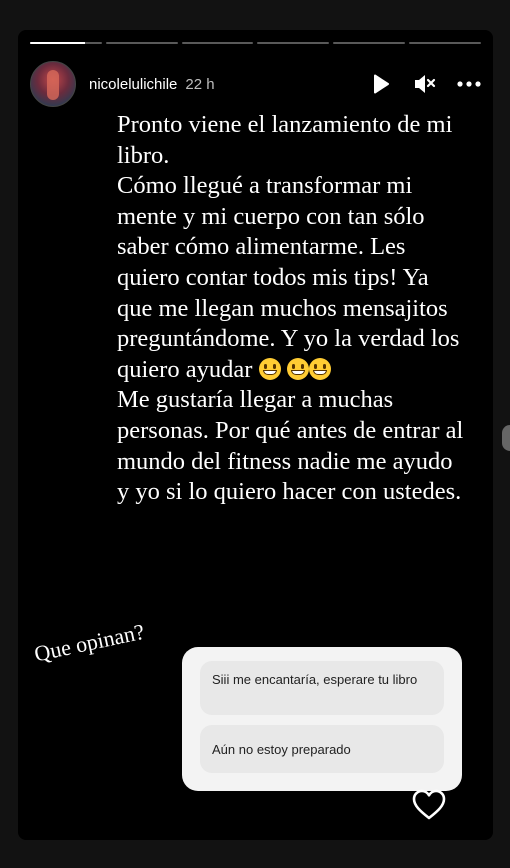 This screenshot has height=868, width=510. Describe the element at coordinates (133, 84) in the screenshot. I see `username: nicolelulichile` at that location.